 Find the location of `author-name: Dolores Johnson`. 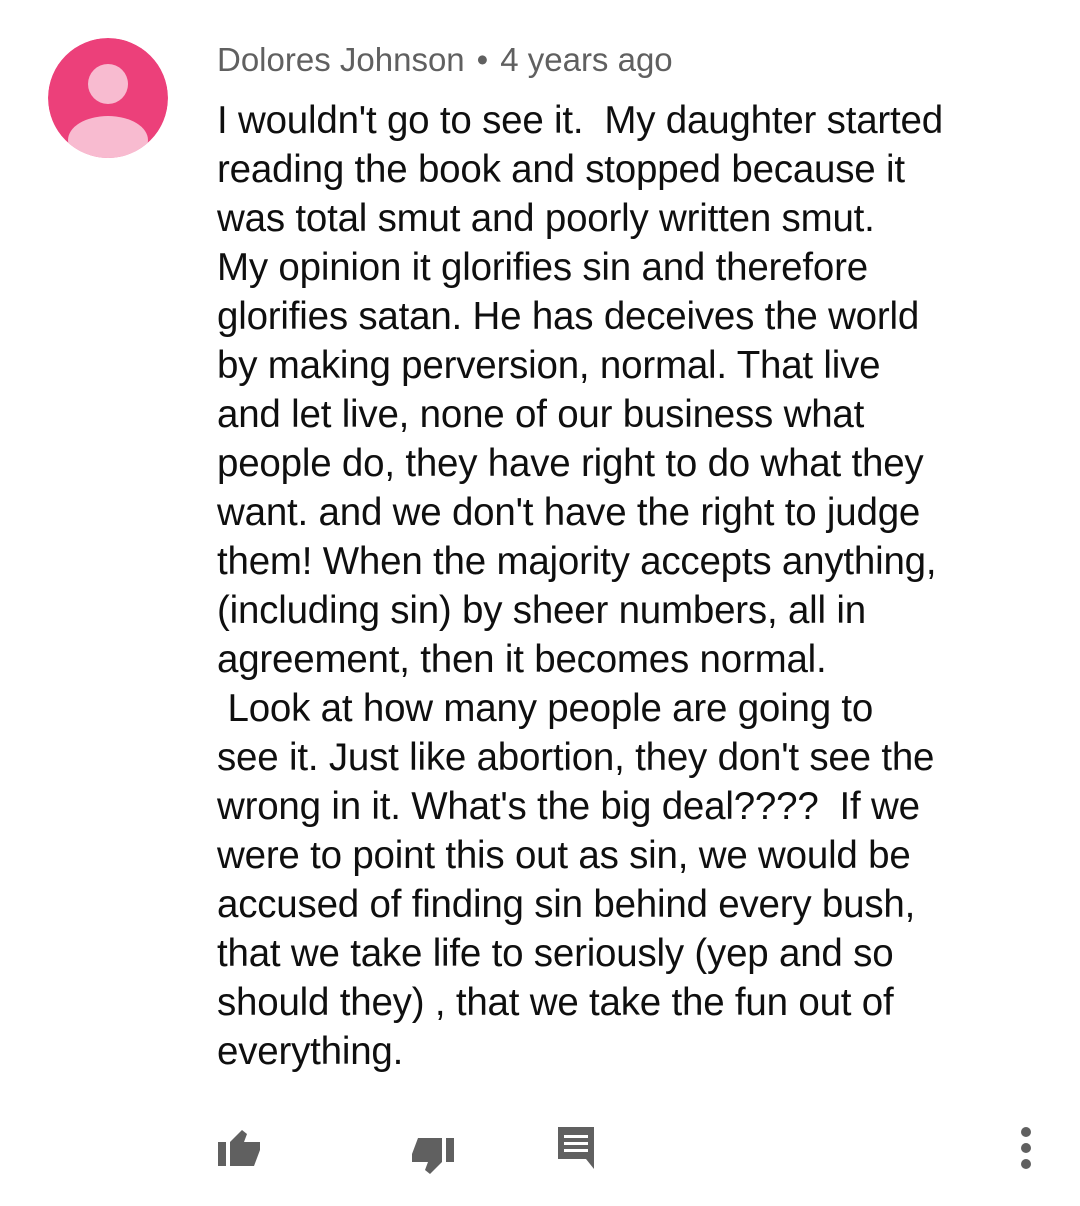

author-name: Dolores Johnson is located at coordinates (341, 59).